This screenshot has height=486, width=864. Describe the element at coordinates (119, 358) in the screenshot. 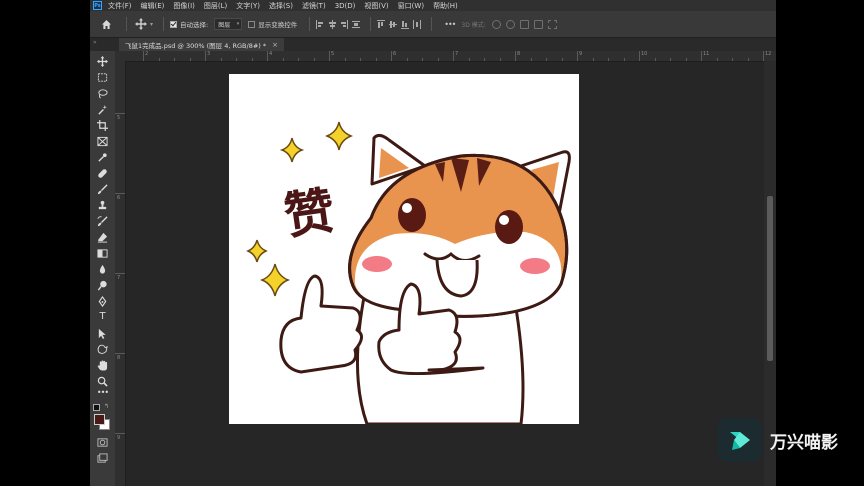

I see `ruler-label: 8` at that location.